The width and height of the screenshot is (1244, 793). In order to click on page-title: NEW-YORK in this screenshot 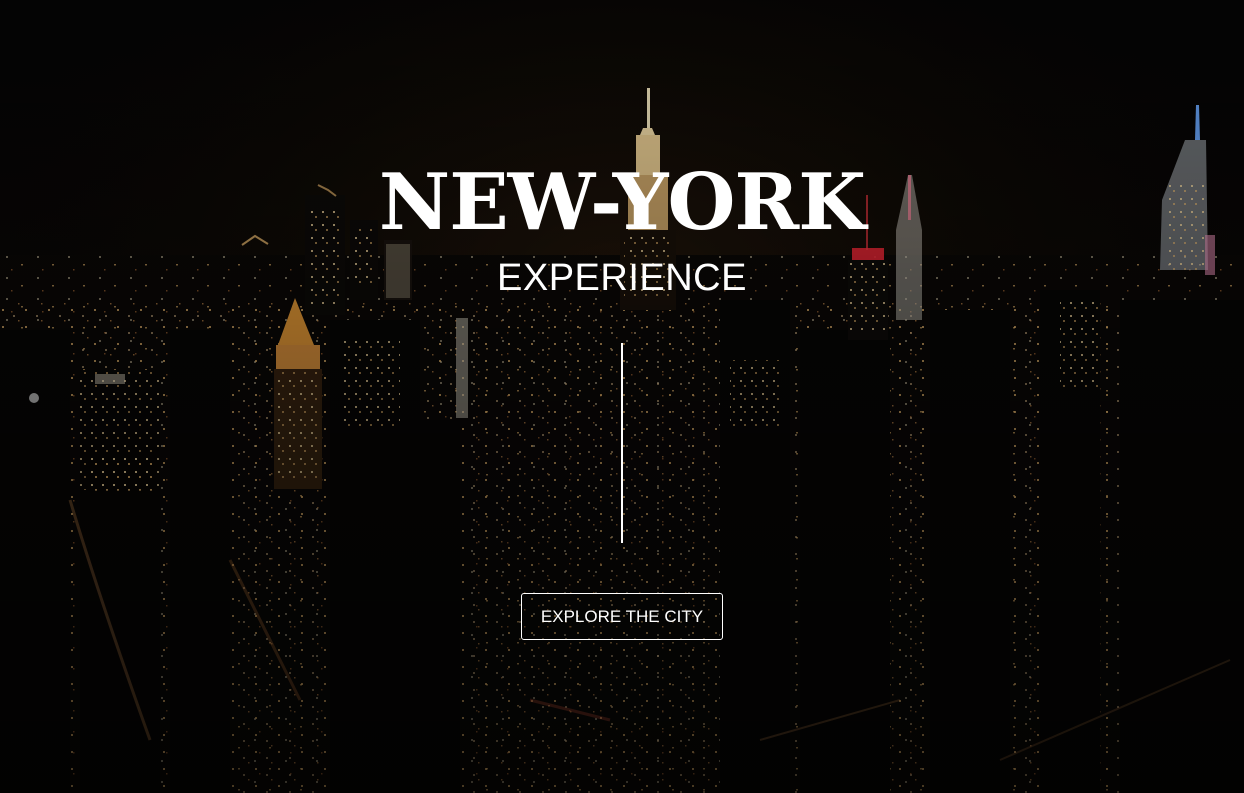, I will do `click(622, 202)`.